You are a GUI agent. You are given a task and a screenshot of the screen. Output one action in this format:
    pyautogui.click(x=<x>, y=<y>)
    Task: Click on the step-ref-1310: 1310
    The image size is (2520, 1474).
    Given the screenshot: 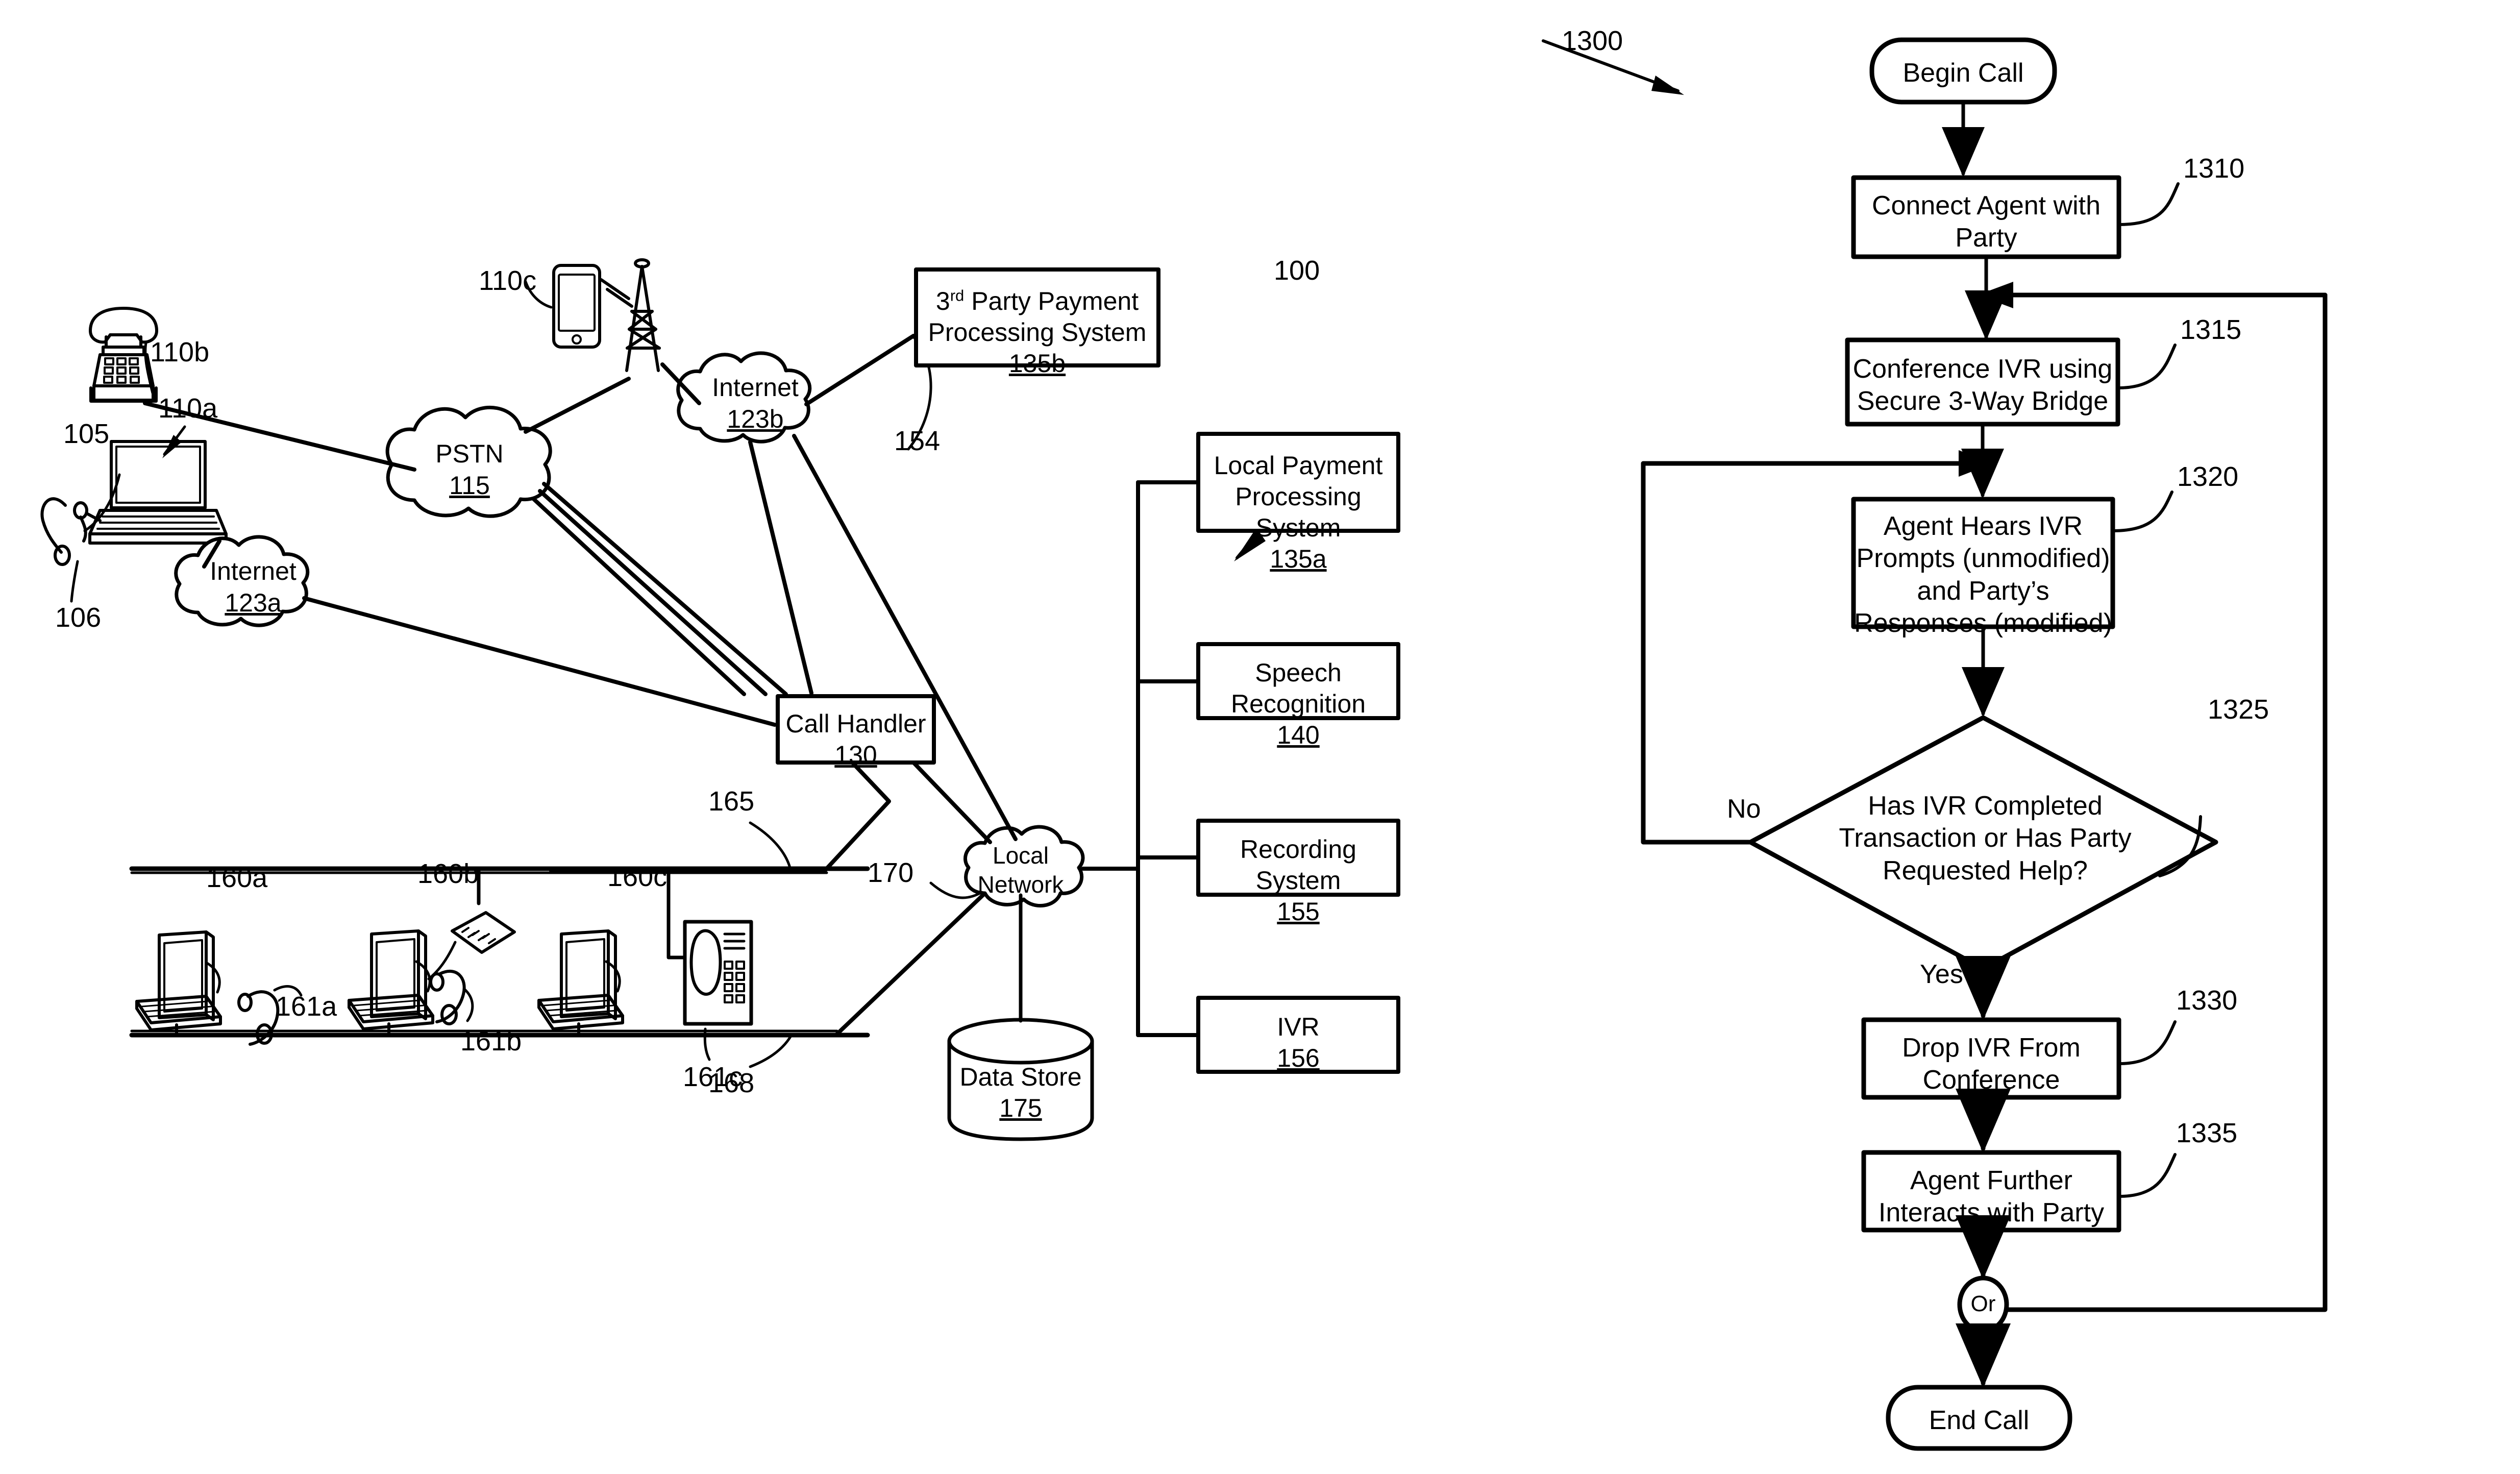 What is the action you would take?
    pyautogui.click(x=2214, y=168)
    